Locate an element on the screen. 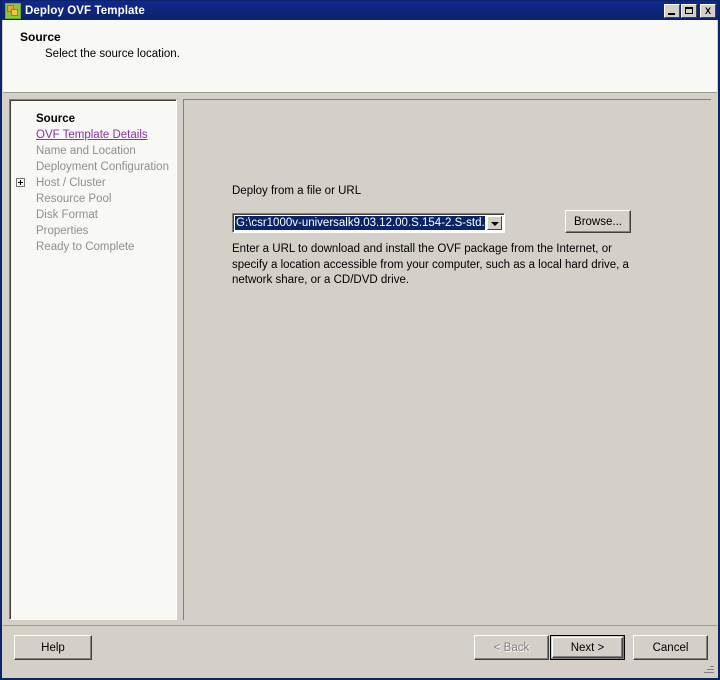  sidebar-item-label: Disk Format is located at coordinates (67, 215).